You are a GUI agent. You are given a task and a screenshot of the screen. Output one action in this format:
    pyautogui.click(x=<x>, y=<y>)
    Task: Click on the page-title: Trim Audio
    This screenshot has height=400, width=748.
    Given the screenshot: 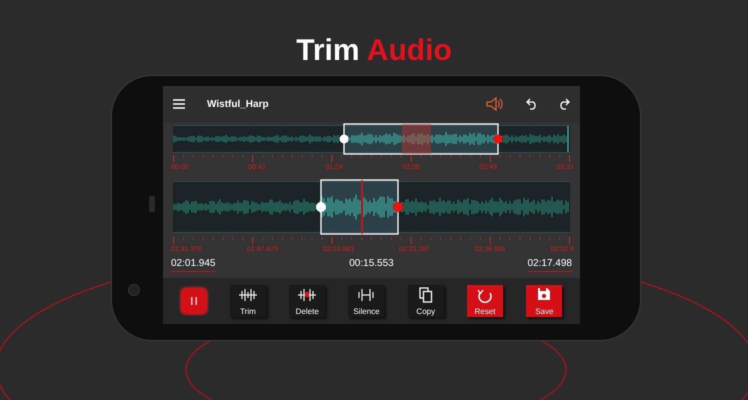 What is the action you would take?
    pyautogui.click(x=374, y=51)
    